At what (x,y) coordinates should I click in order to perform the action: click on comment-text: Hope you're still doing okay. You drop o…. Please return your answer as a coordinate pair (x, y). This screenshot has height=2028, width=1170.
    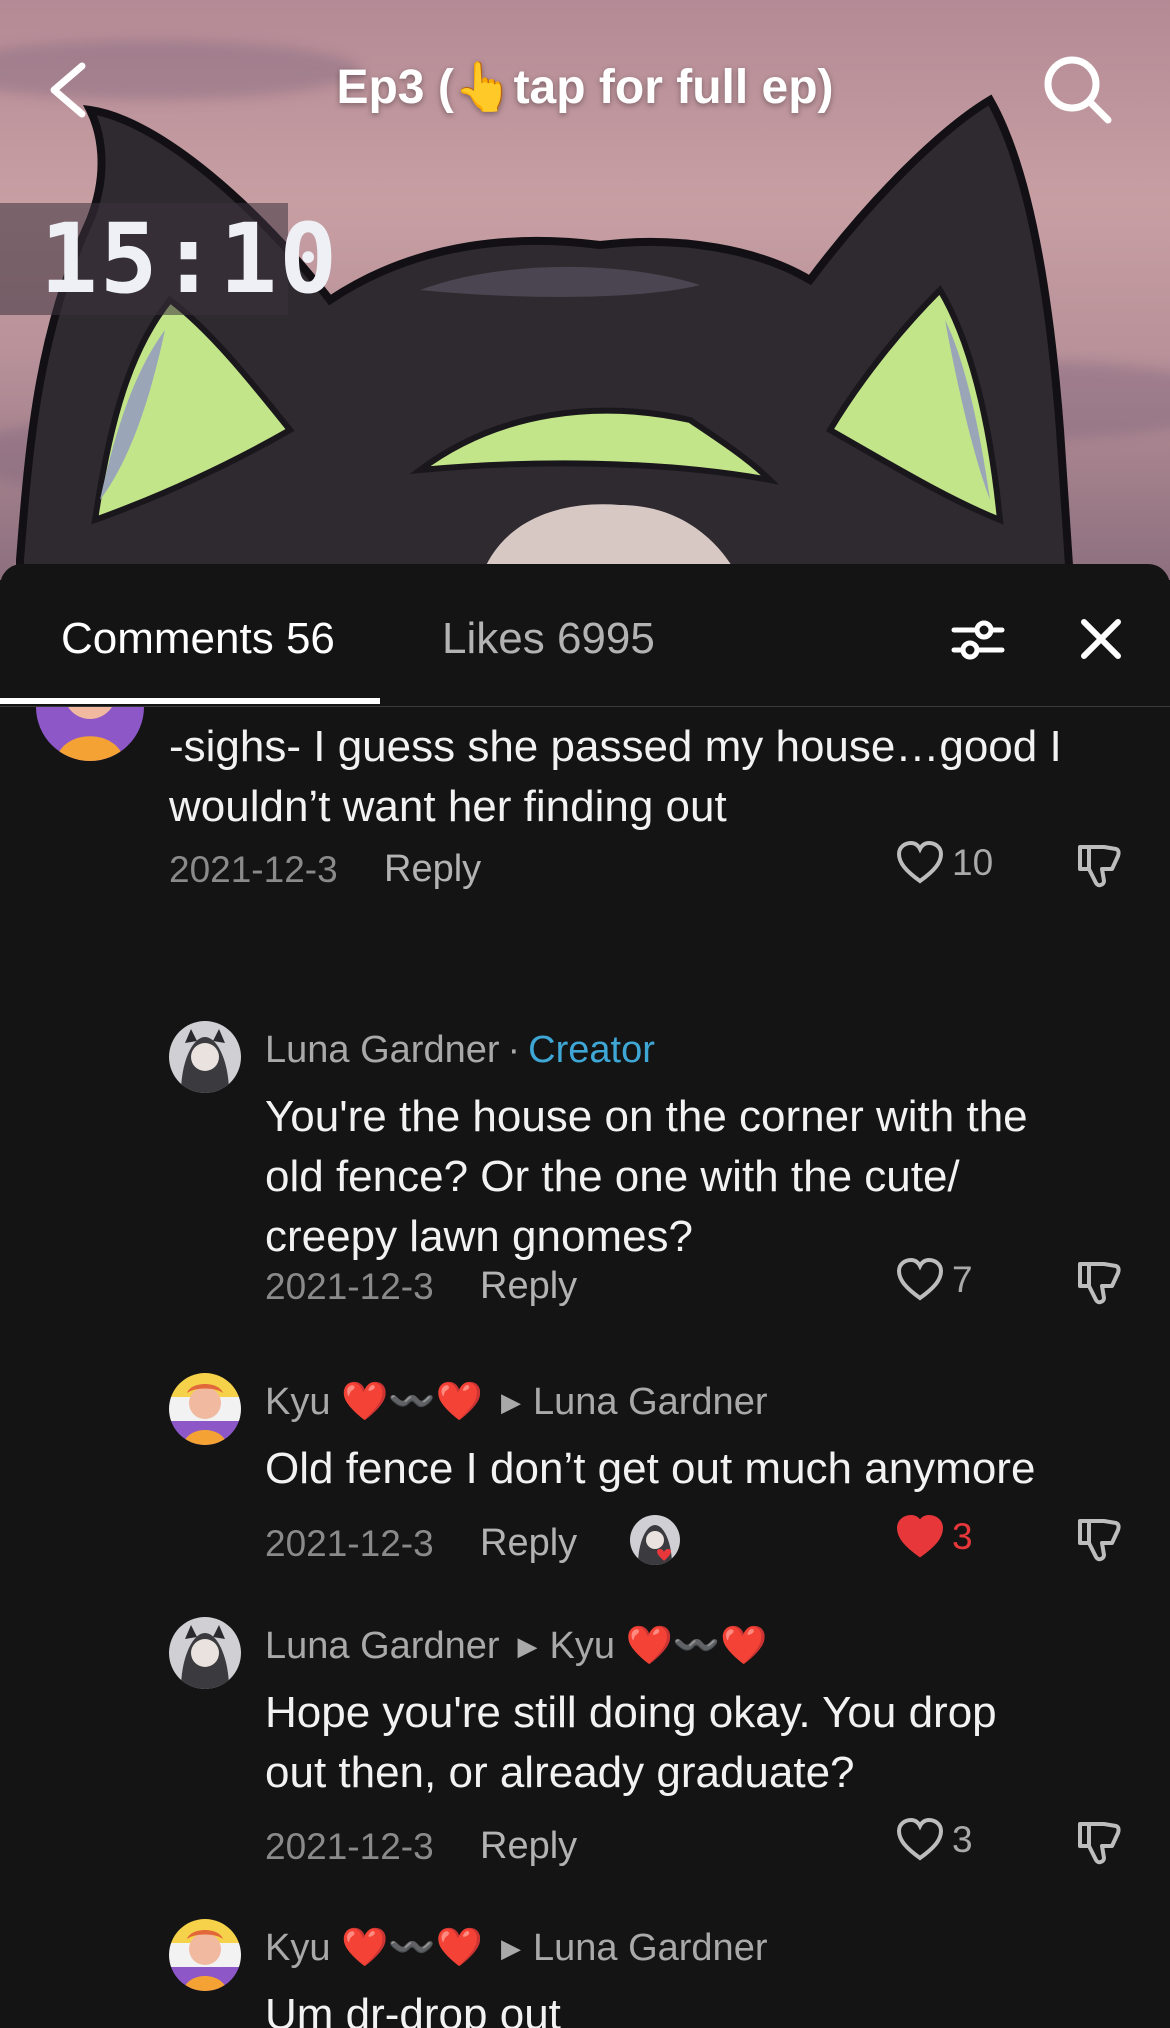
    Looking at the image, I should click on (705, 1743).